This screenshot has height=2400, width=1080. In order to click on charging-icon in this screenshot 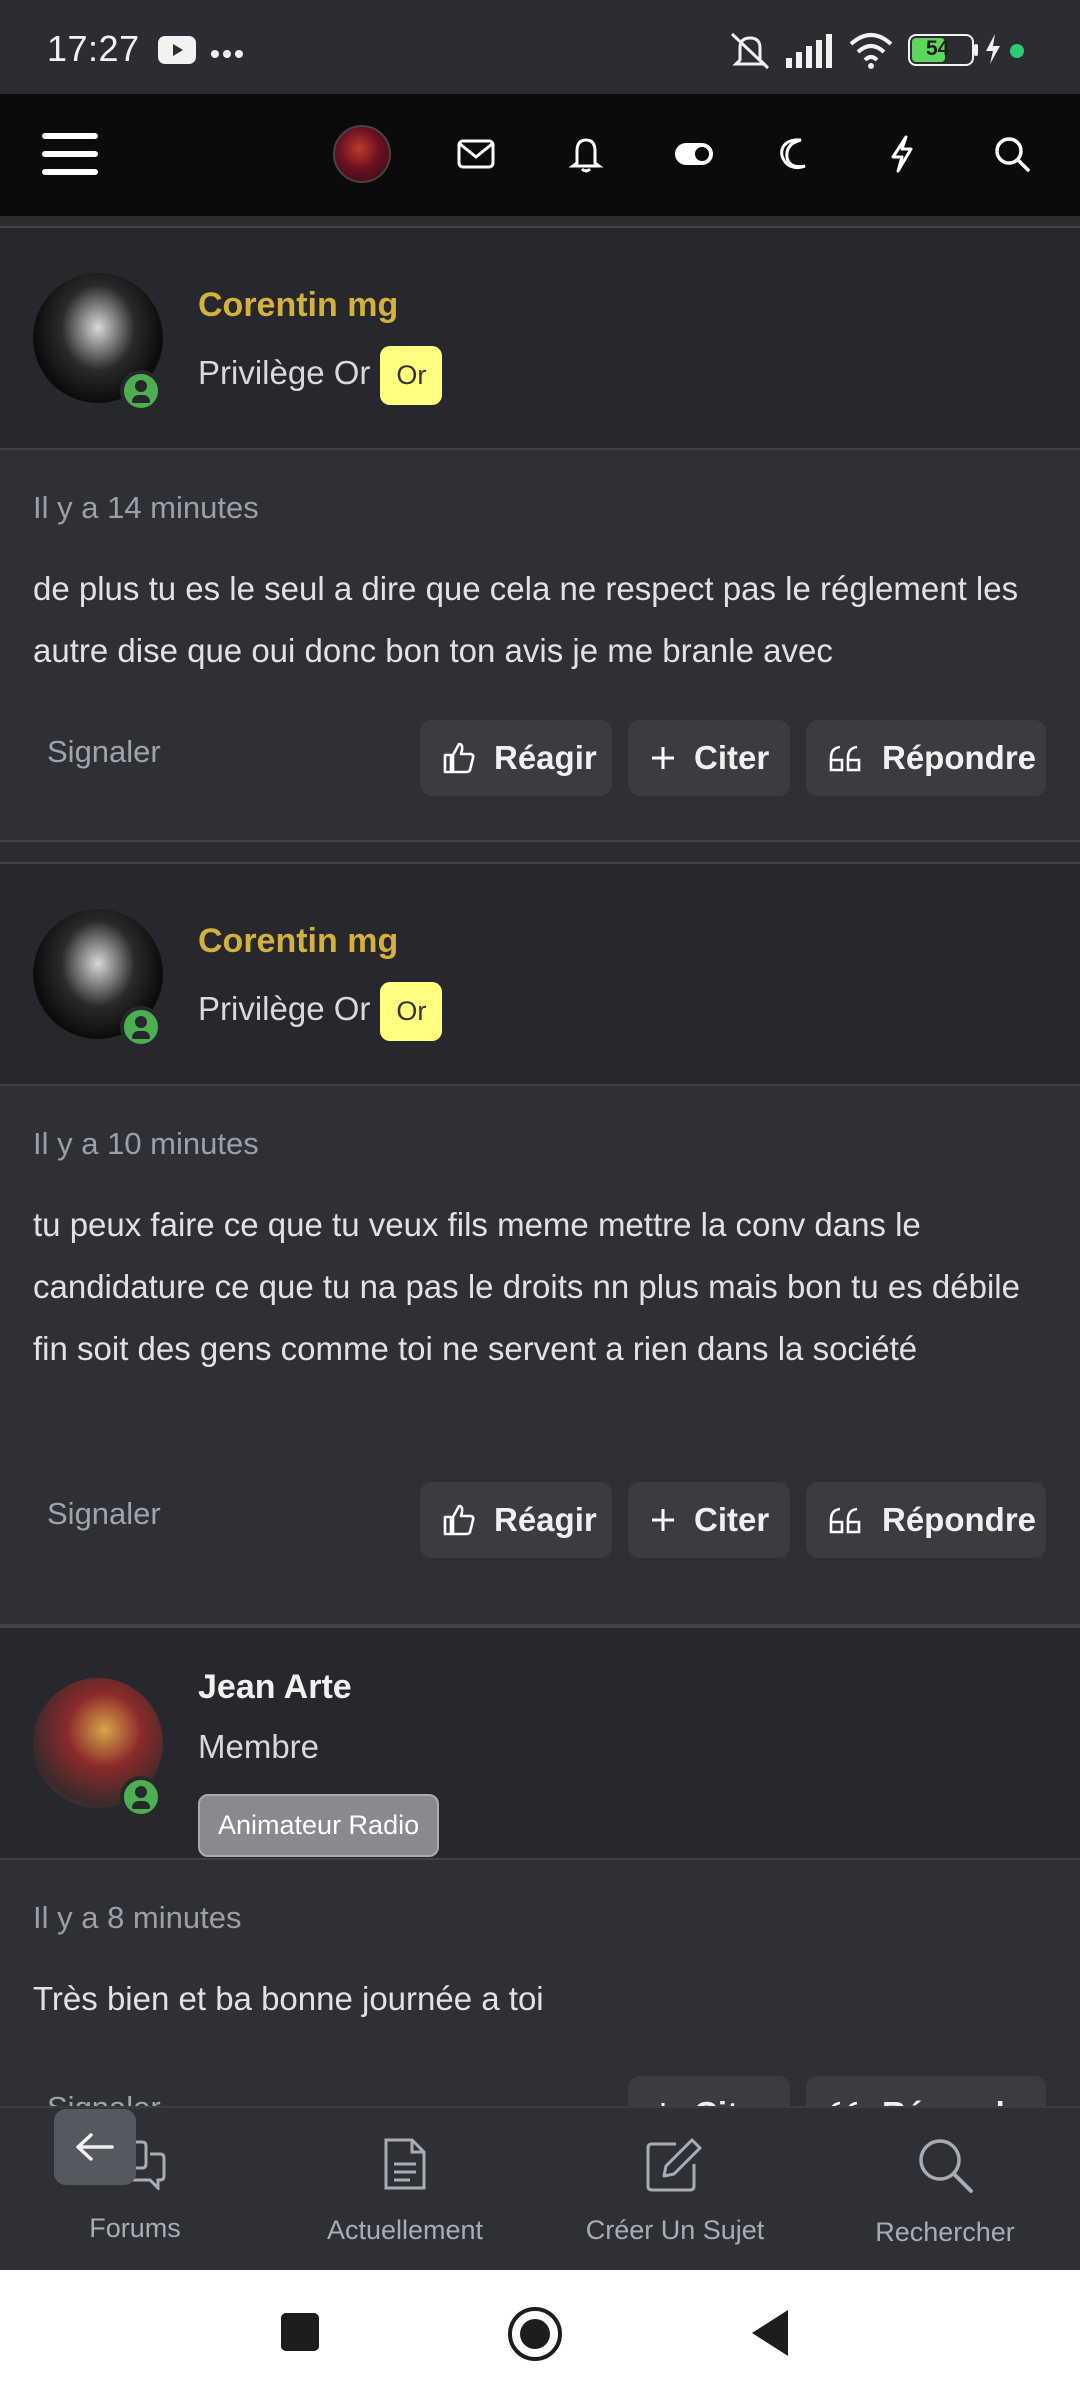, I will do `click(993, 51)`.